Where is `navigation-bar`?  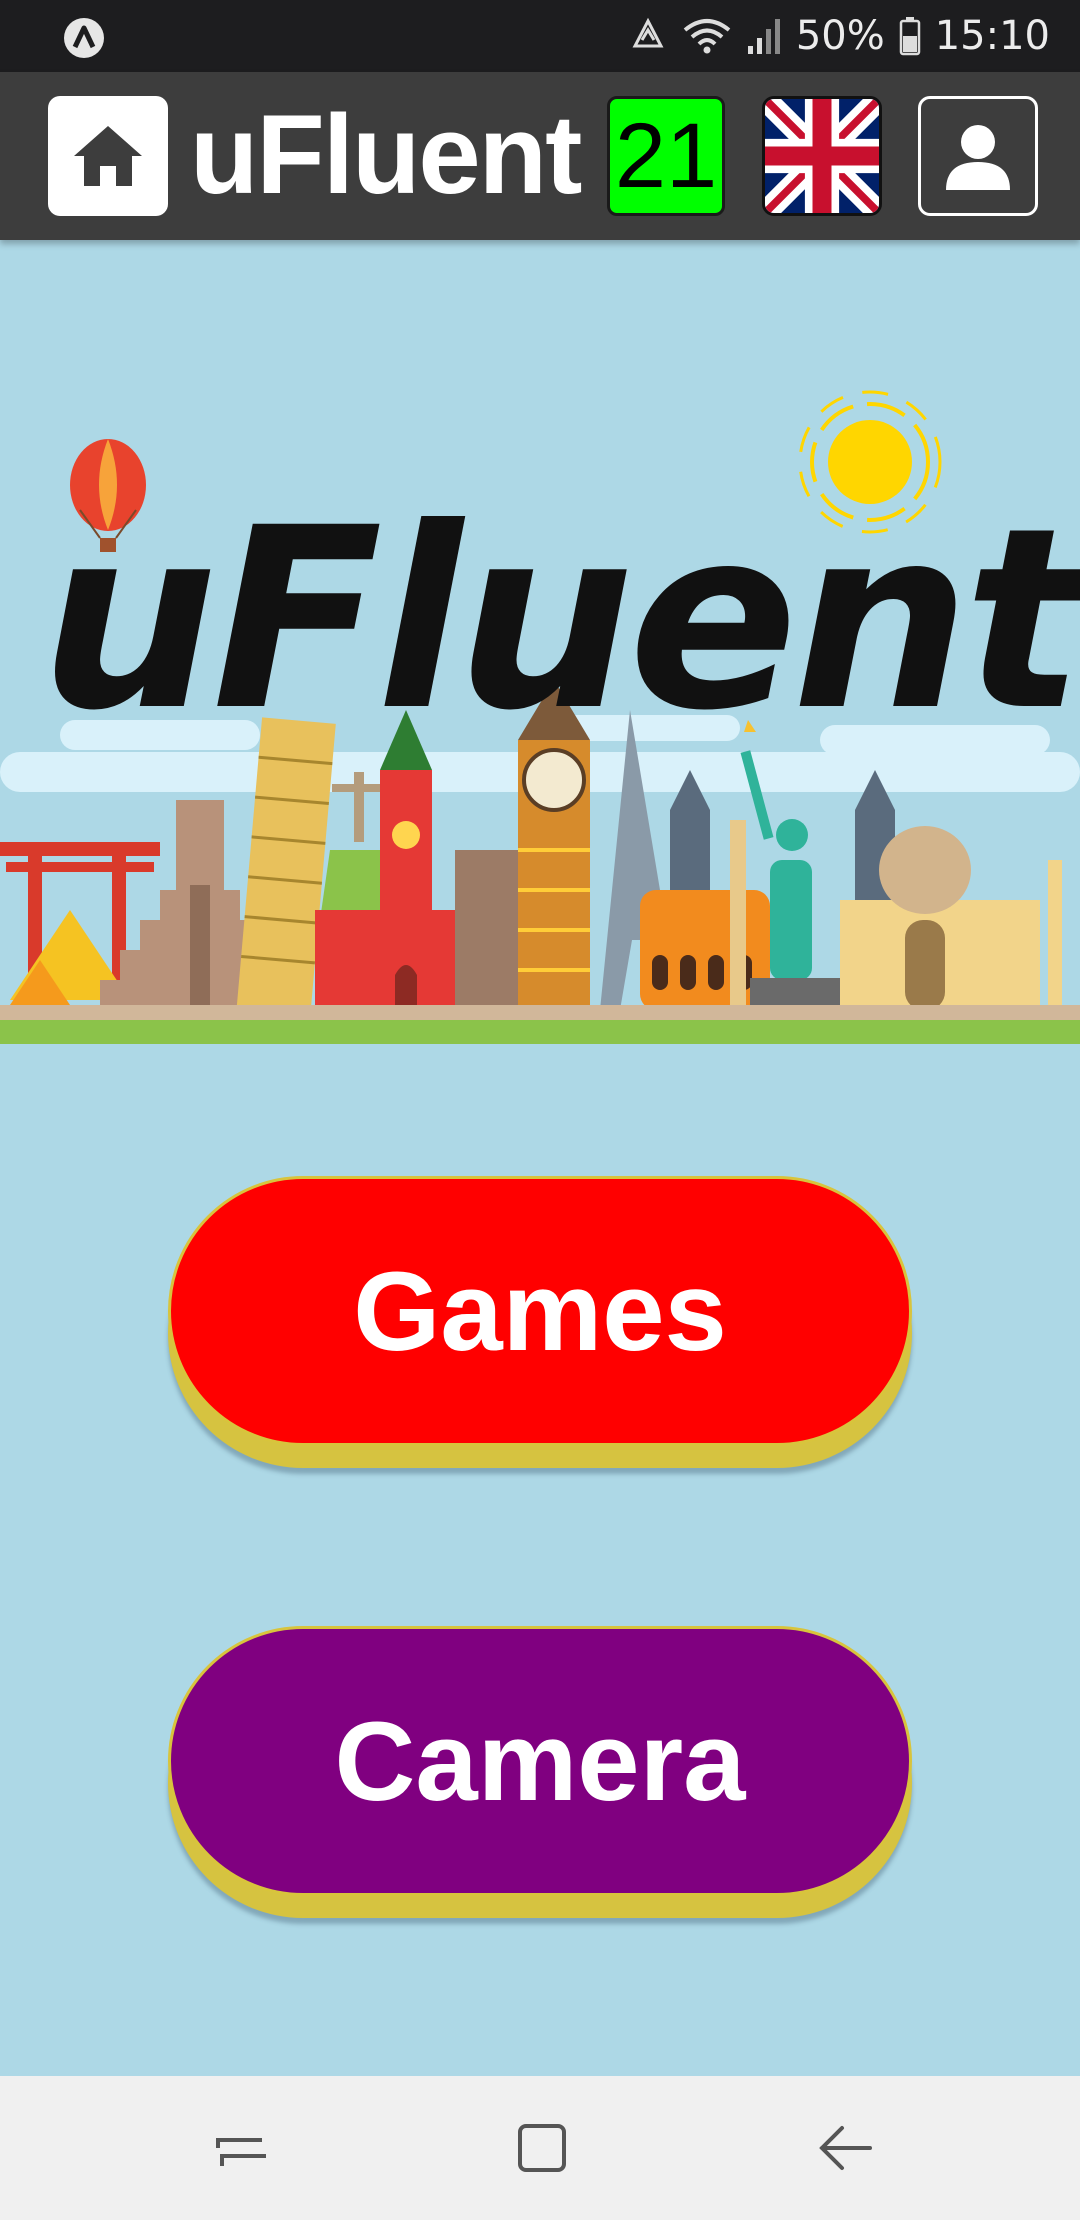
navigation-bar is located at coordinates (540, 2148).